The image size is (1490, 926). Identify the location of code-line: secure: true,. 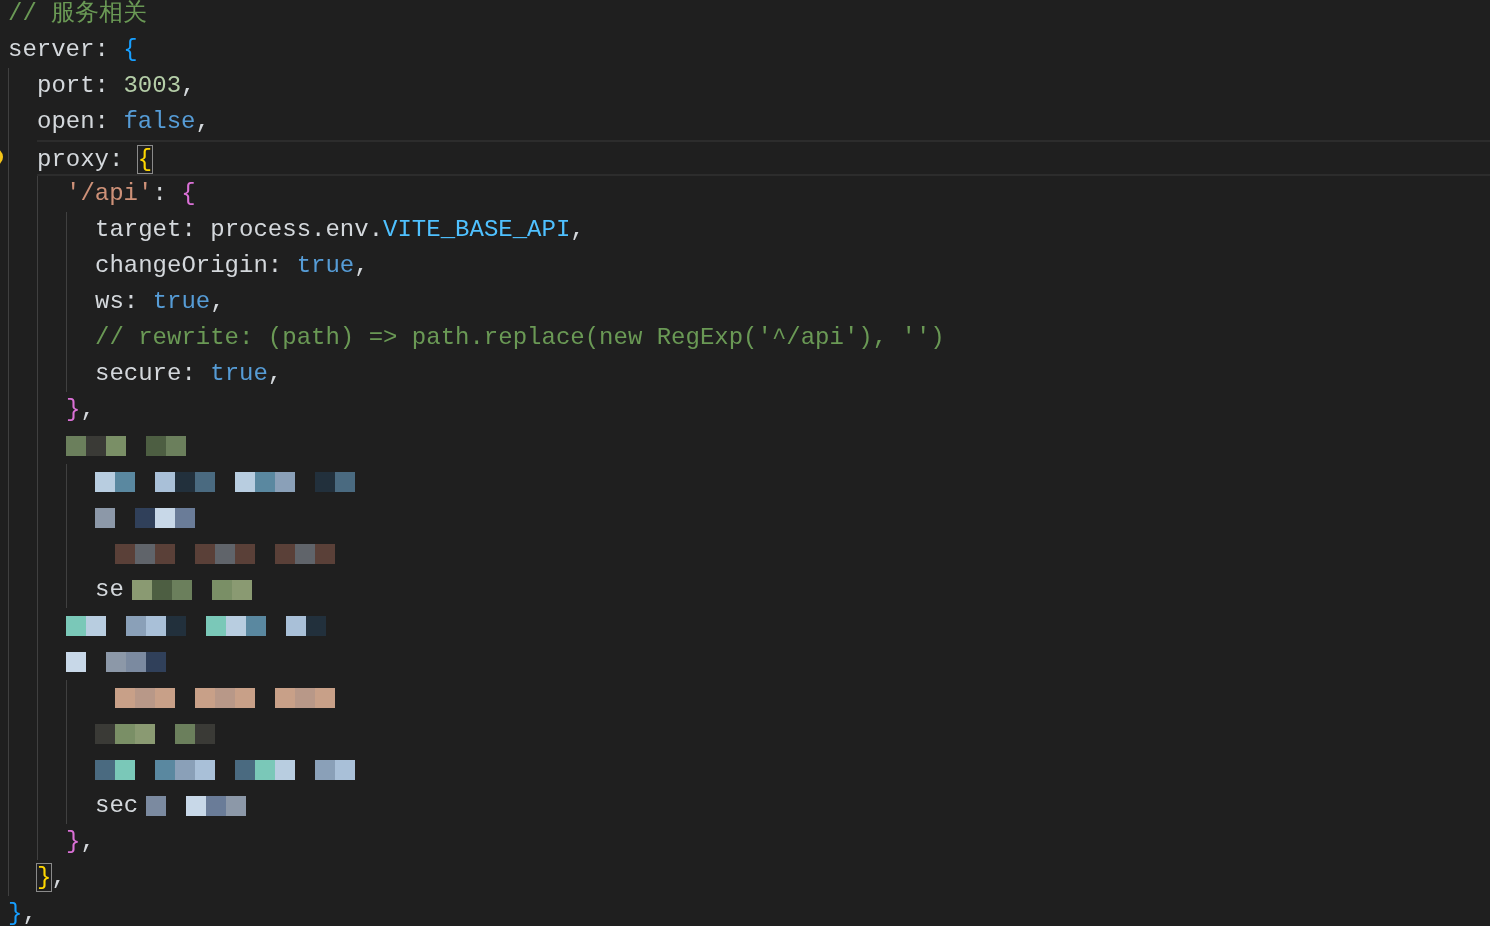
(189, 374).